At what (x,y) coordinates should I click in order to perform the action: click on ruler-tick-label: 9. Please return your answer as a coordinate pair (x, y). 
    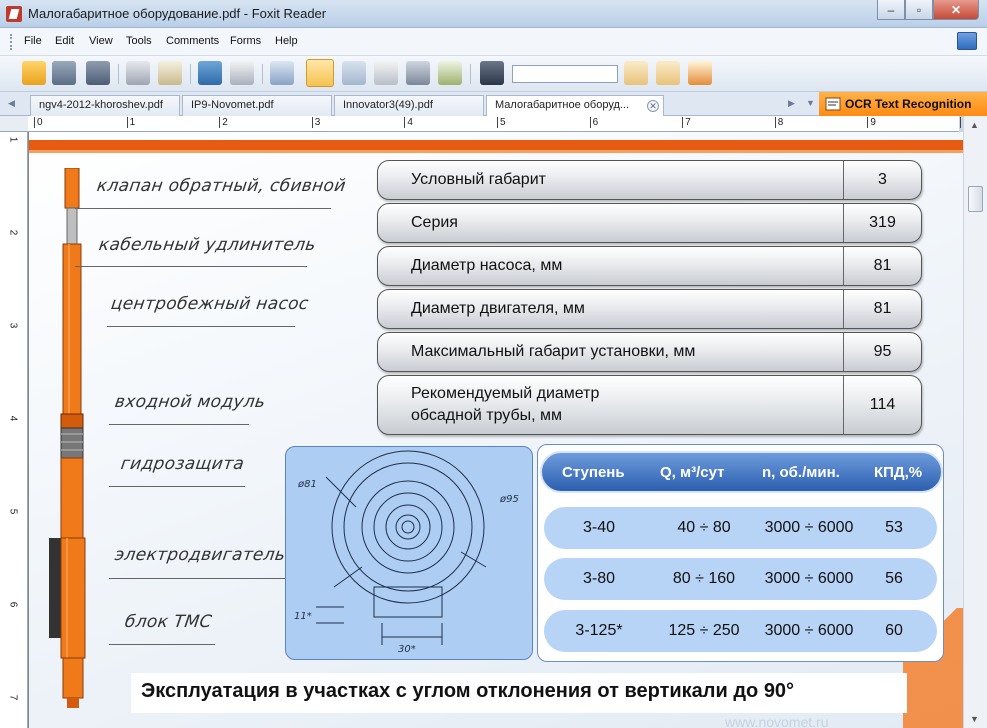
    Looking at the image, I should click on (871, 122).